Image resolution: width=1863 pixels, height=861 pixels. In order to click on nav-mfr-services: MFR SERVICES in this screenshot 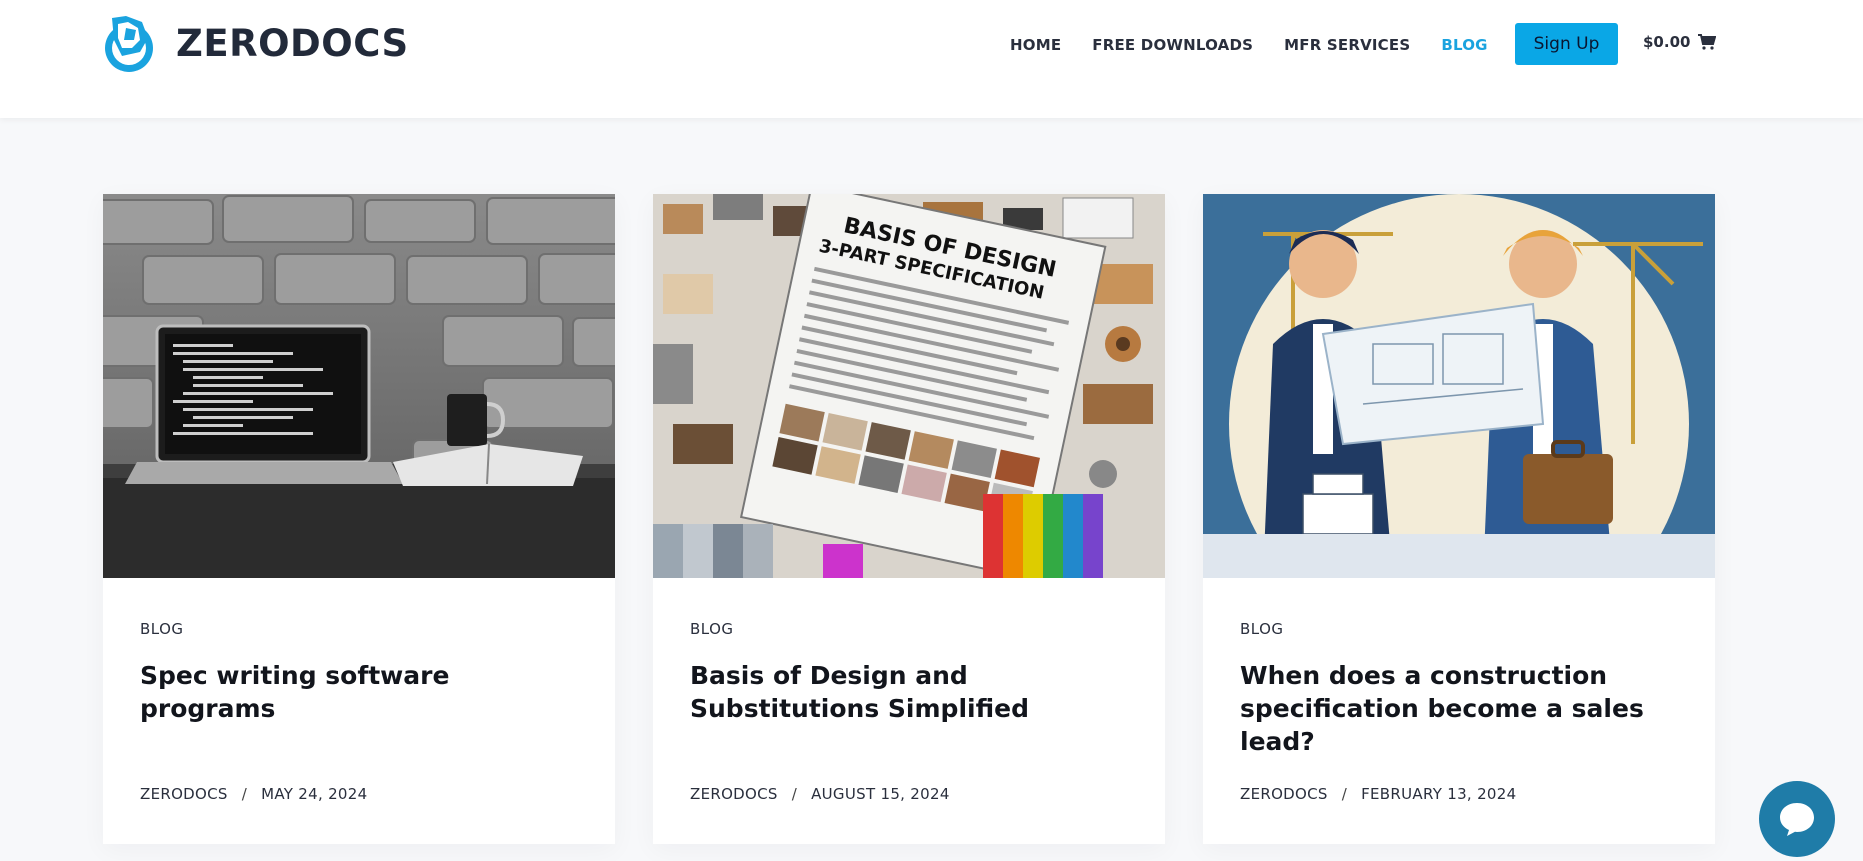, I will do `click(1347, 45)`.